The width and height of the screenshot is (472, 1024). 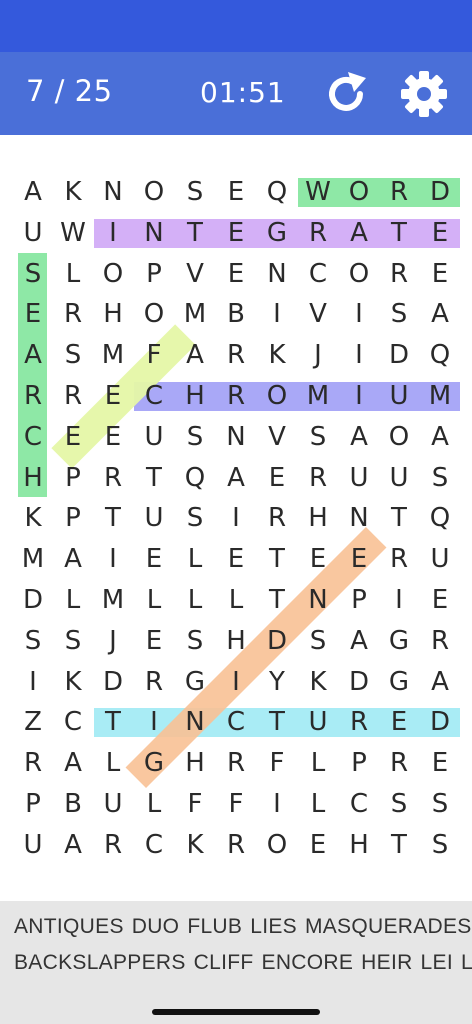 I want to click on settings-button, so click(x=424, y=94).